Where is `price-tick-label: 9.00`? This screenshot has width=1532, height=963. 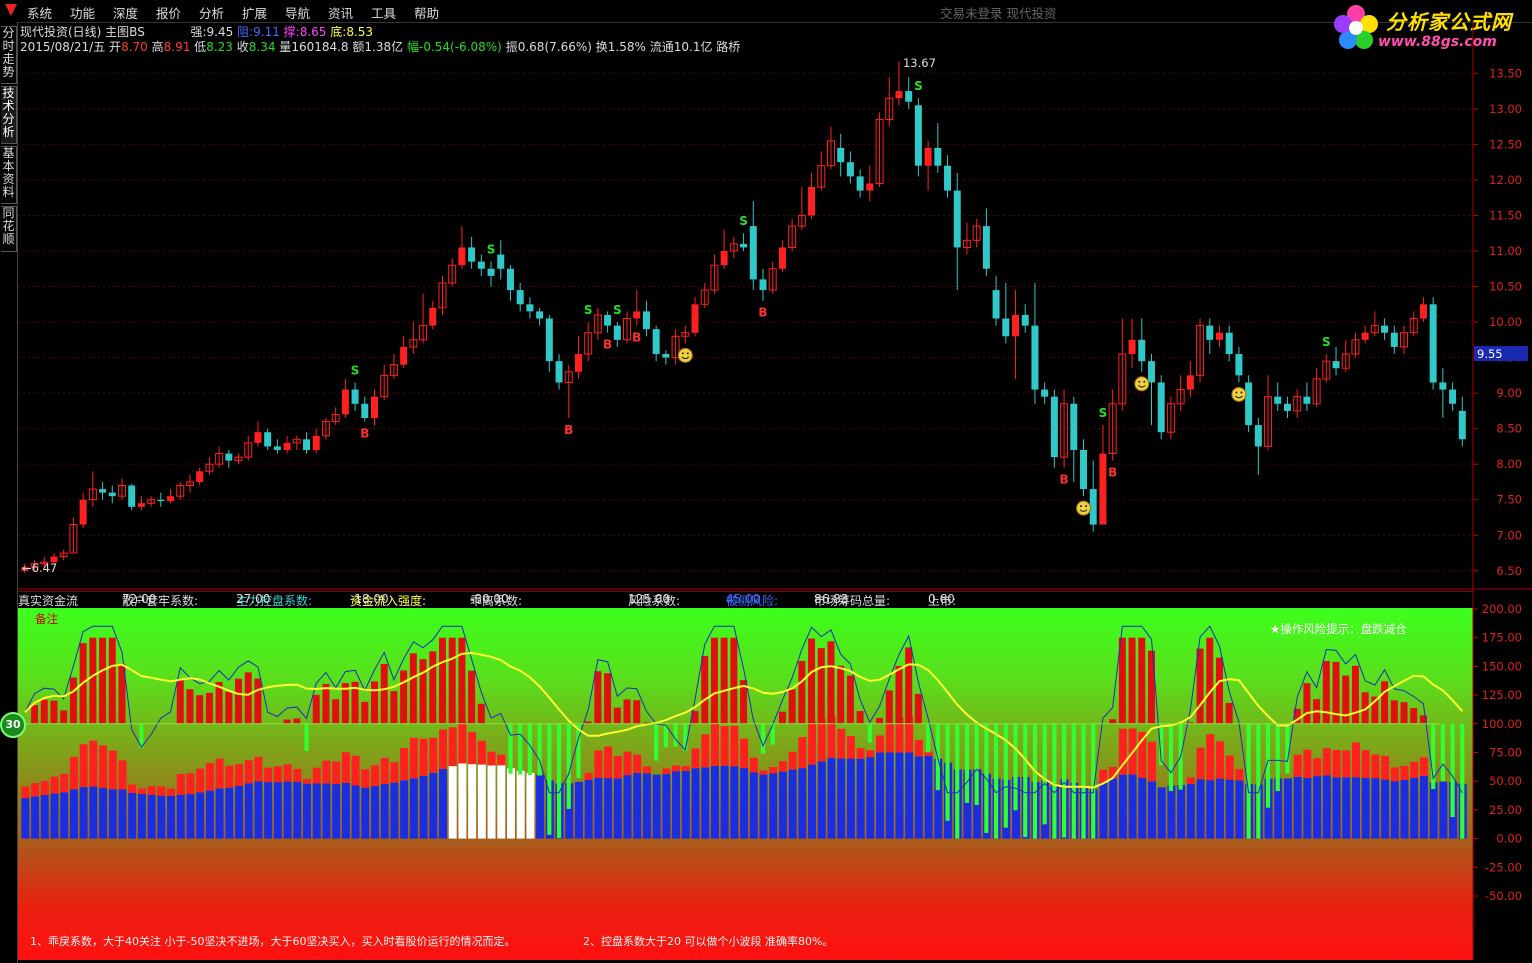 price-tick-label: 9.00 is located at coordinates (1509, 393).